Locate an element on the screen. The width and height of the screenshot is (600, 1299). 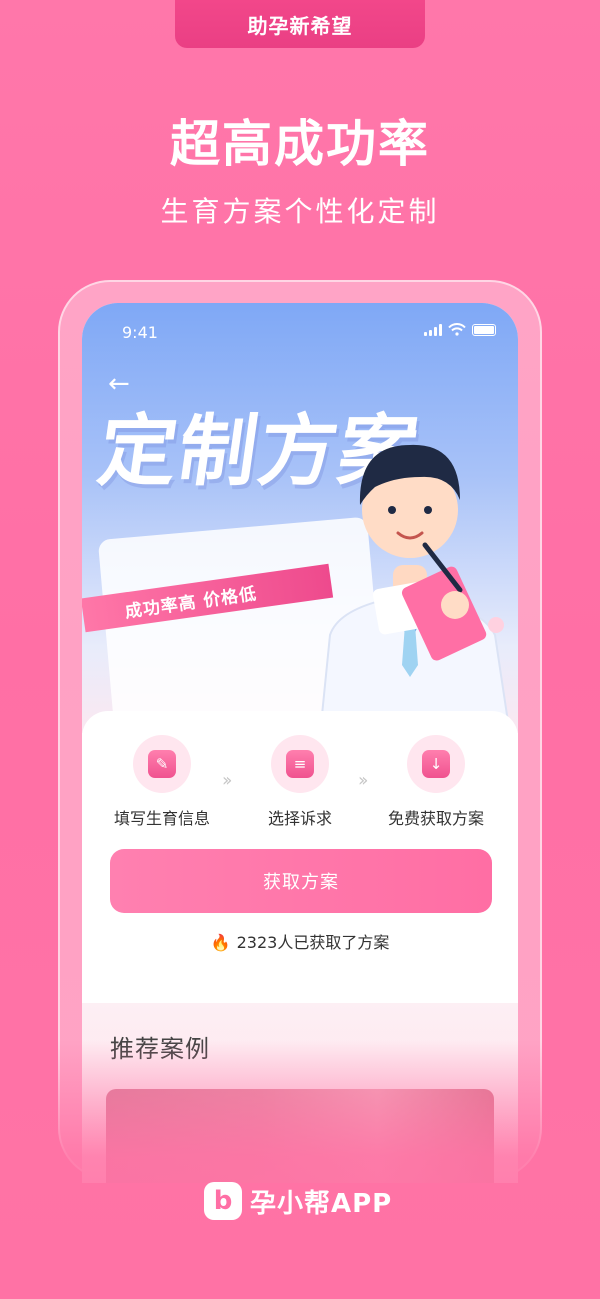
flame-icon: 🔥 is located at coordinates (220, 942).